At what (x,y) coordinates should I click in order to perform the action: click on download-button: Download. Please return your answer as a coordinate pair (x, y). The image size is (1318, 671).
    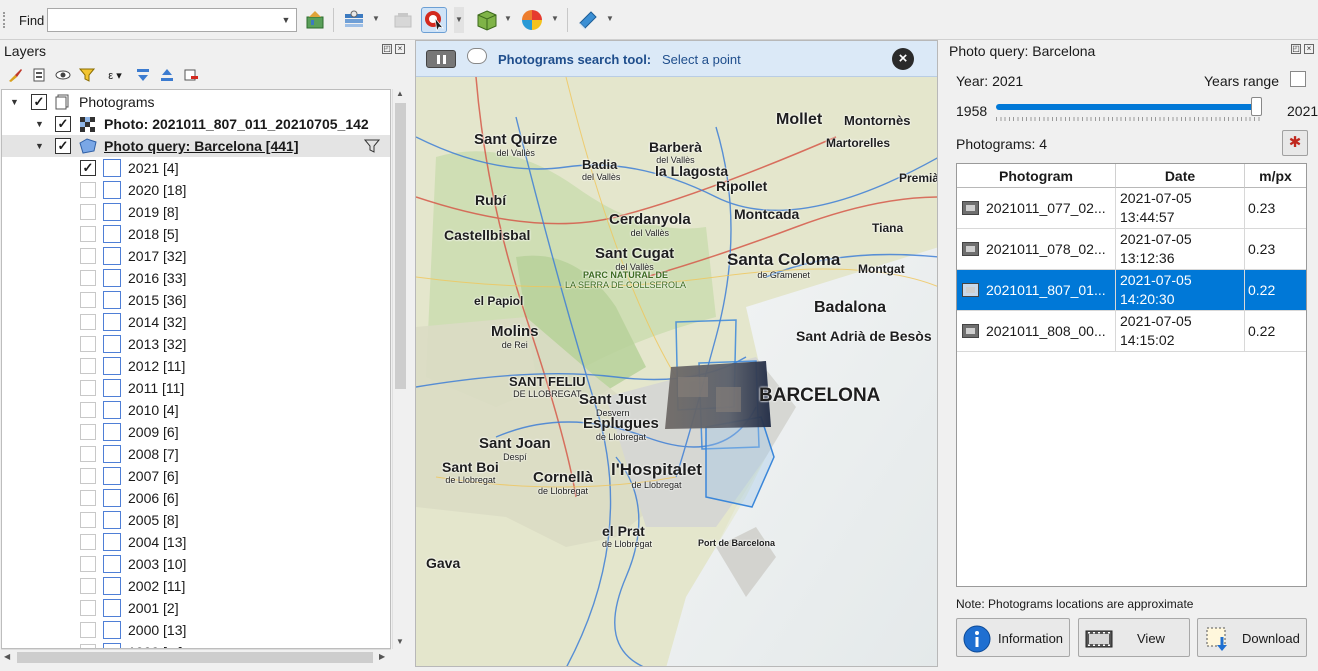
    Looking at the image, I should click on (1252, 637).